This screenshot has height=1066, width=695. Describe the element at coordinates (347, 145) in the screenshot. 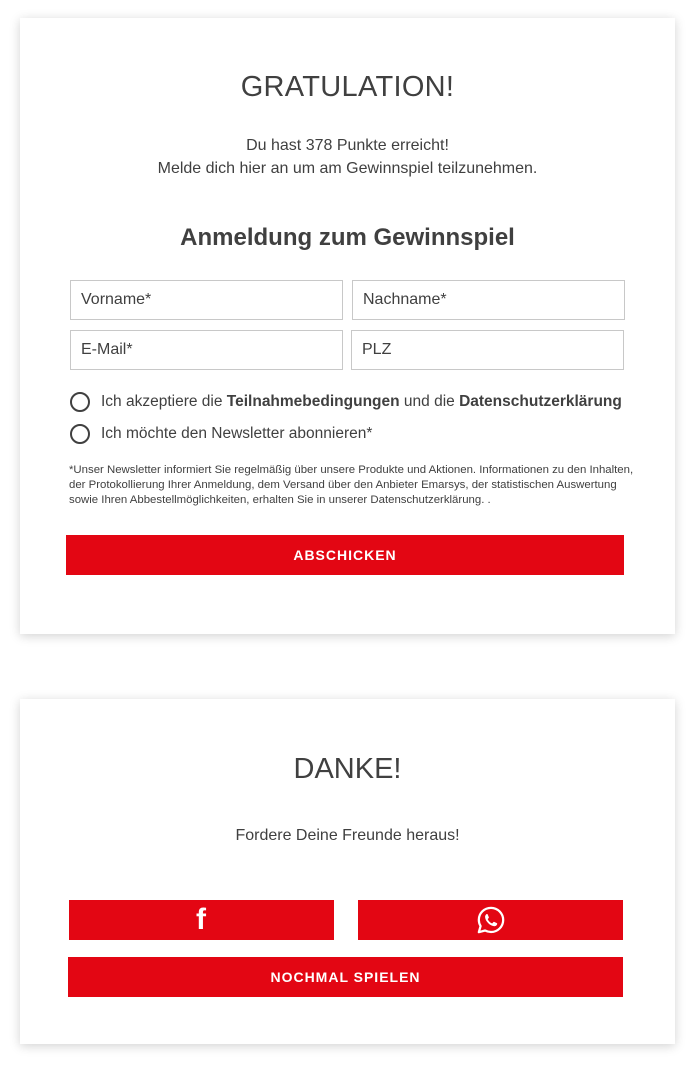

I see `points-message: Du hast 378 Punkte erreicht!` at that location.